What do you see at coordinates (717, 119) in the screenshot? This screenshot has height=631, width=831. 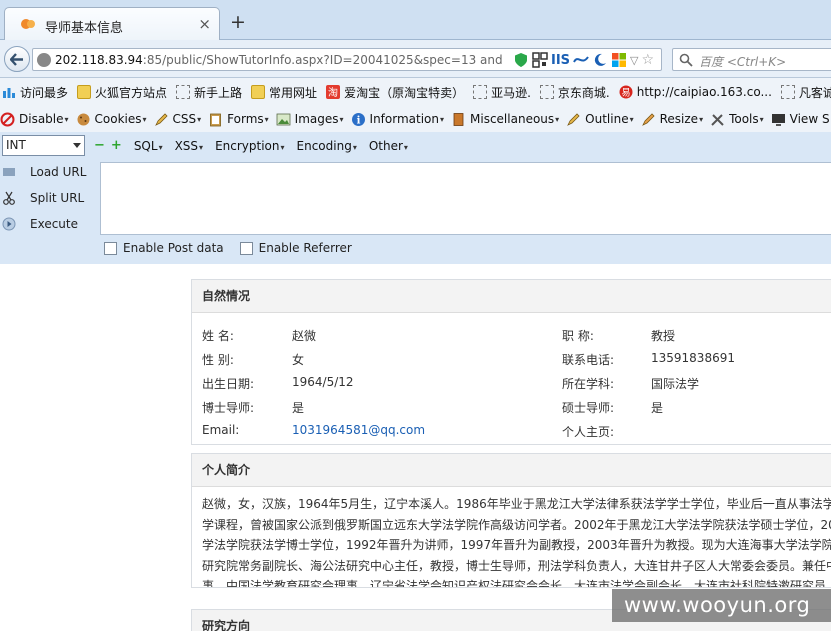 I see `tools-icon` at bounding box center [717, 119].